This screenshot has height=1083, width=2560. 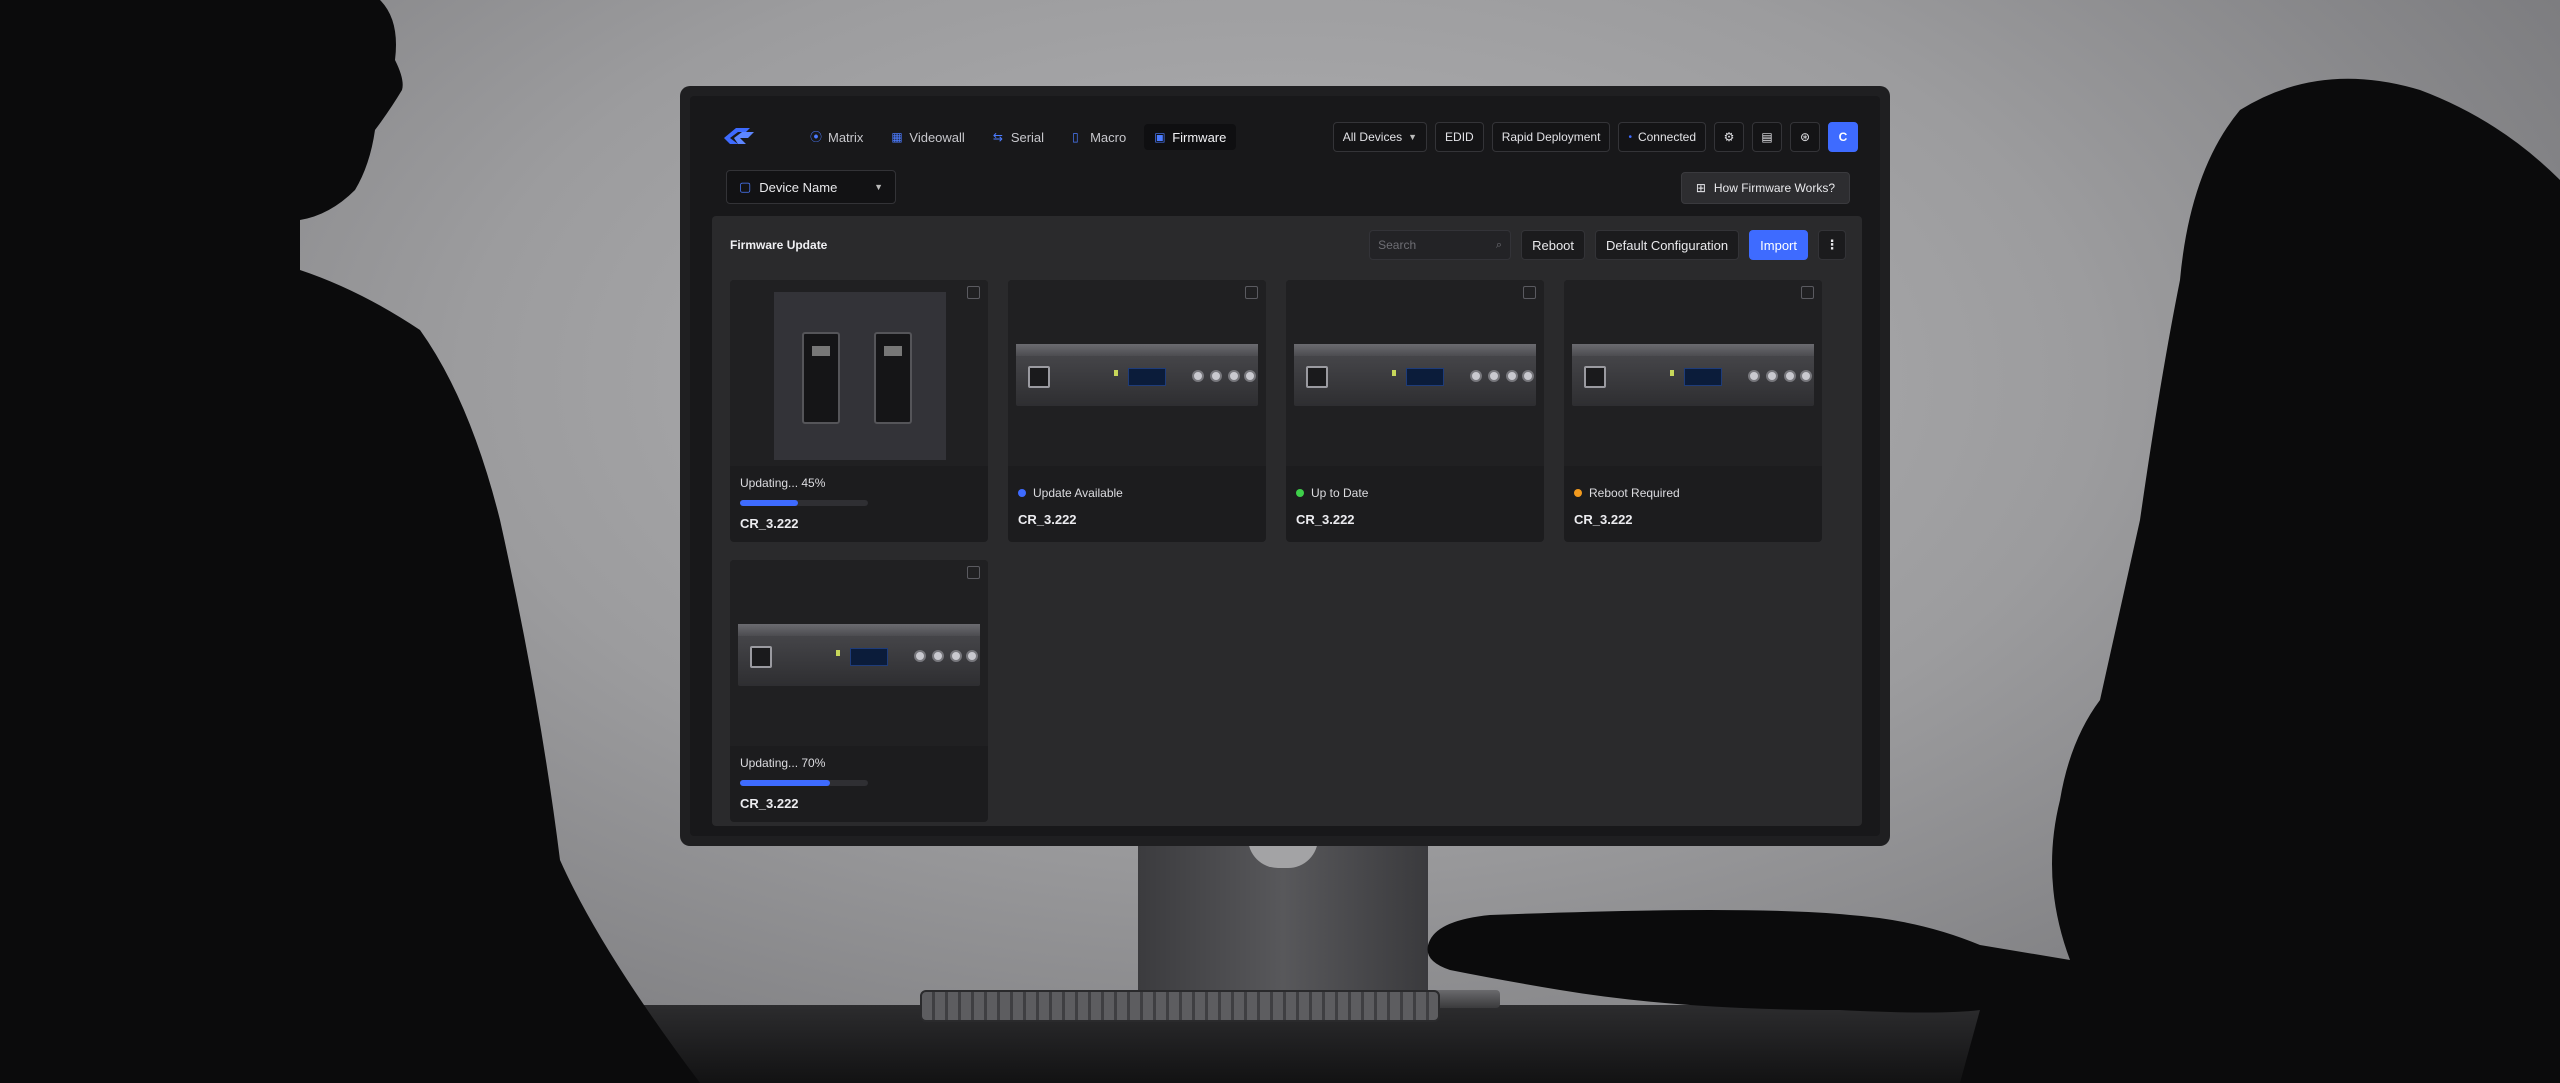 I want to click on status-text: Updating... 45%, so click(x=783, y=483).